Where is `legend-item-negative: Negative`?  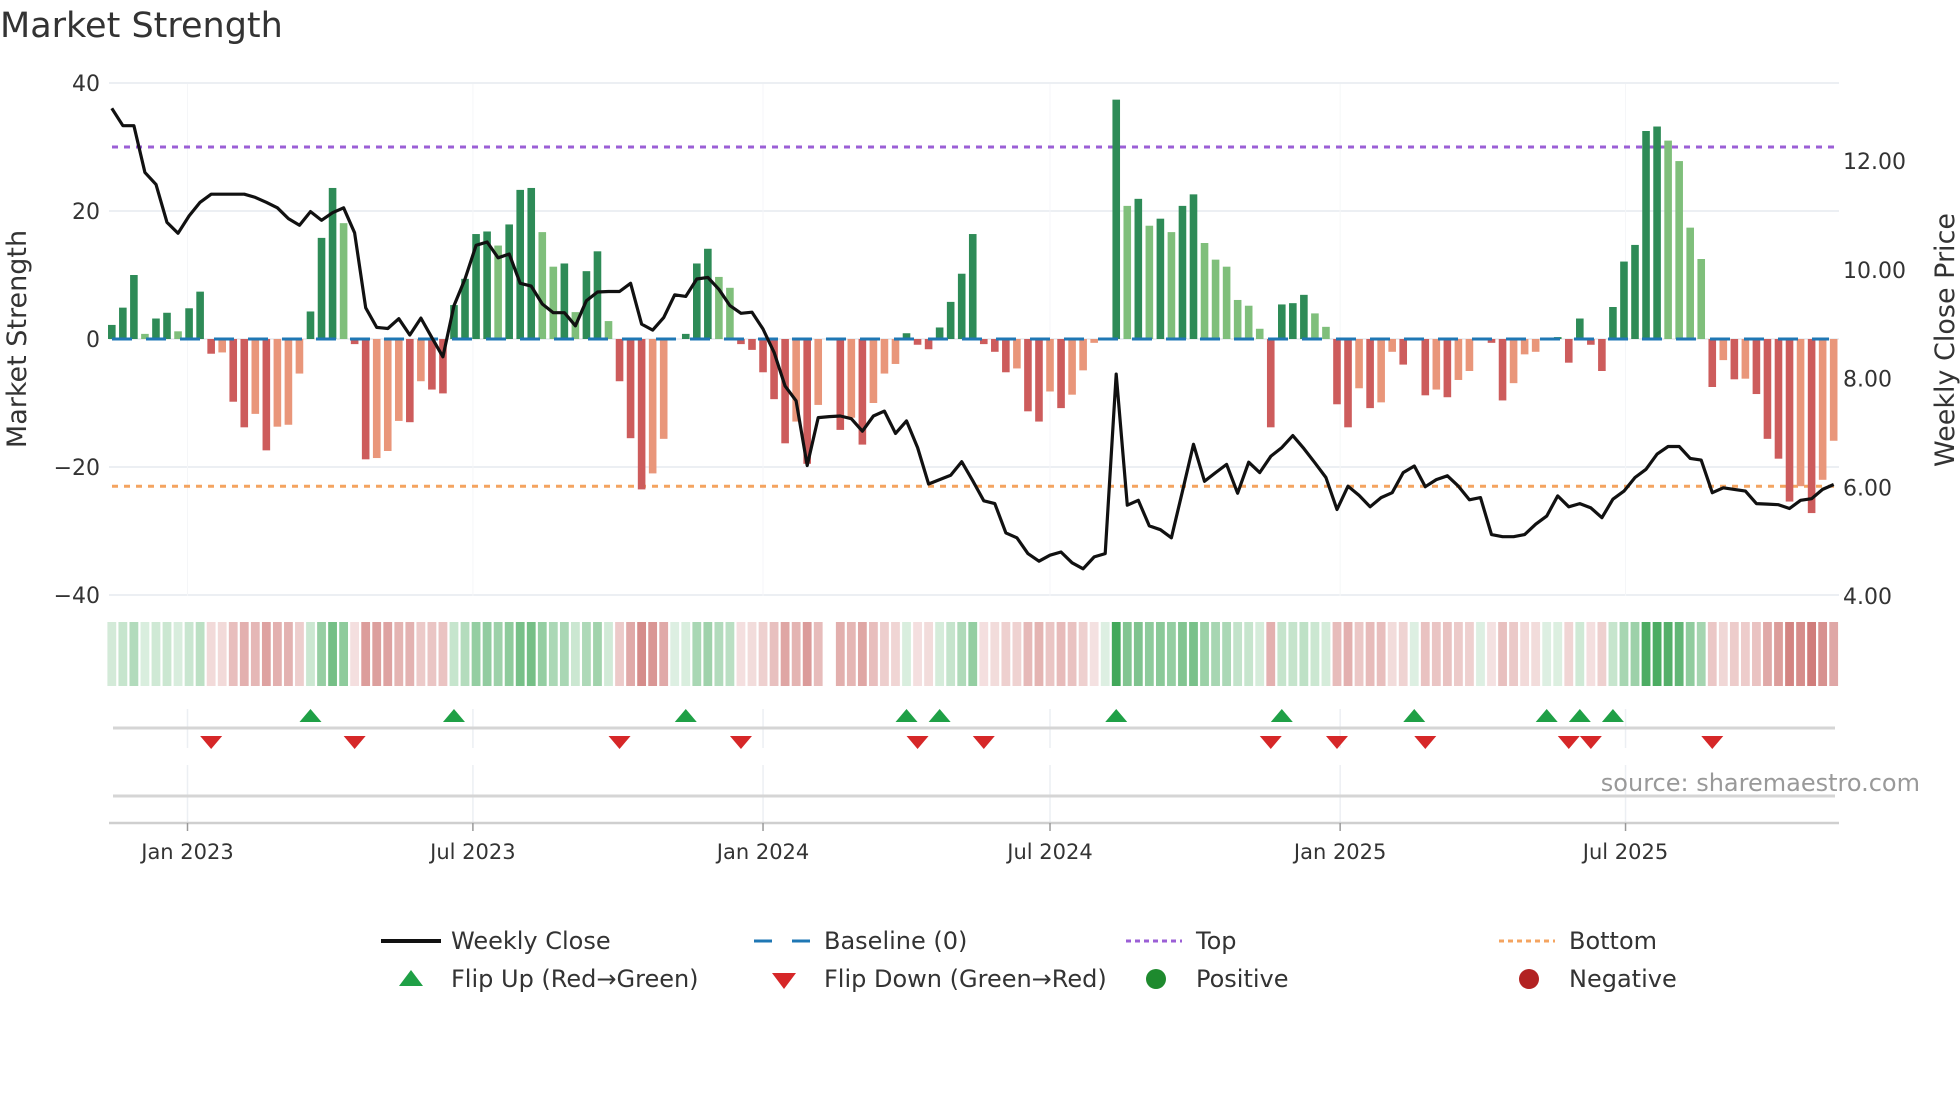
legend-item-negative: Negative is located at coordinates (1588, 979).